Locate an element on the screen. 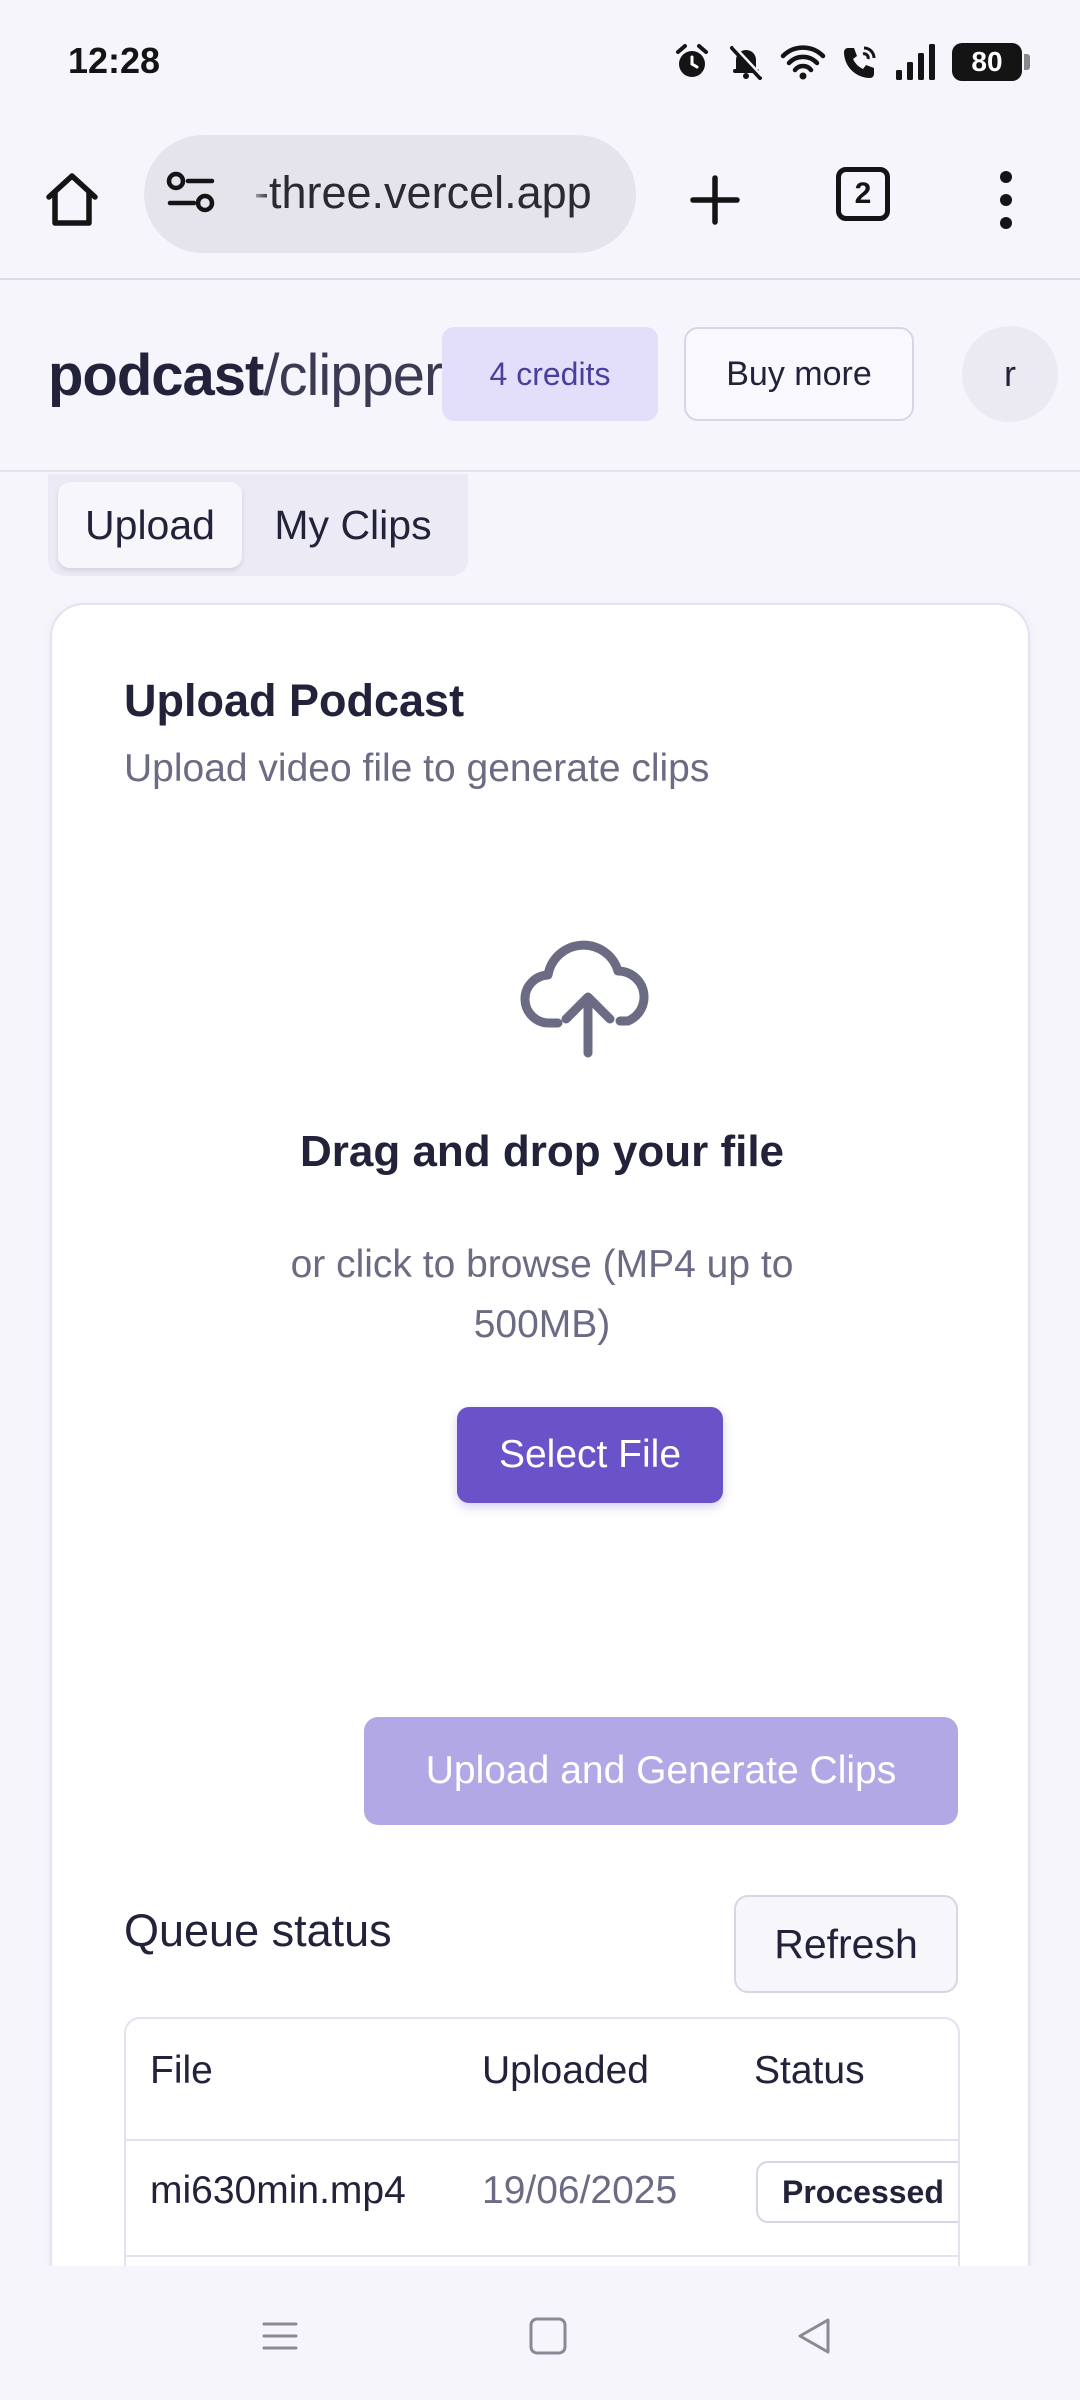 The width and height of the screenshot is (1080, 2400). home-icon is located at coordinates (72, 199).